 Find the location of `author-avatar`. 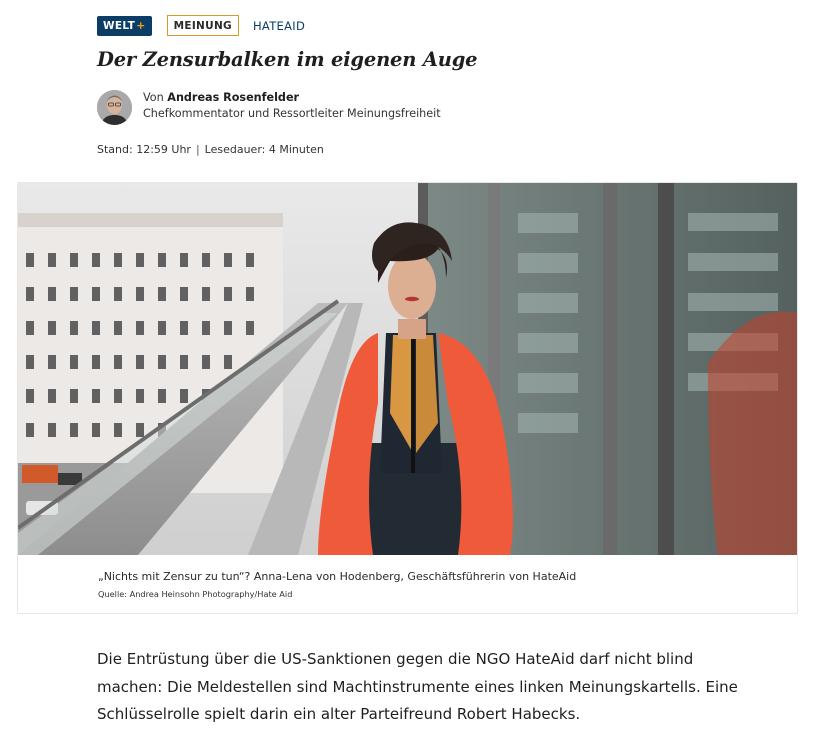

author-avatar is located at coordinates (114, 107).